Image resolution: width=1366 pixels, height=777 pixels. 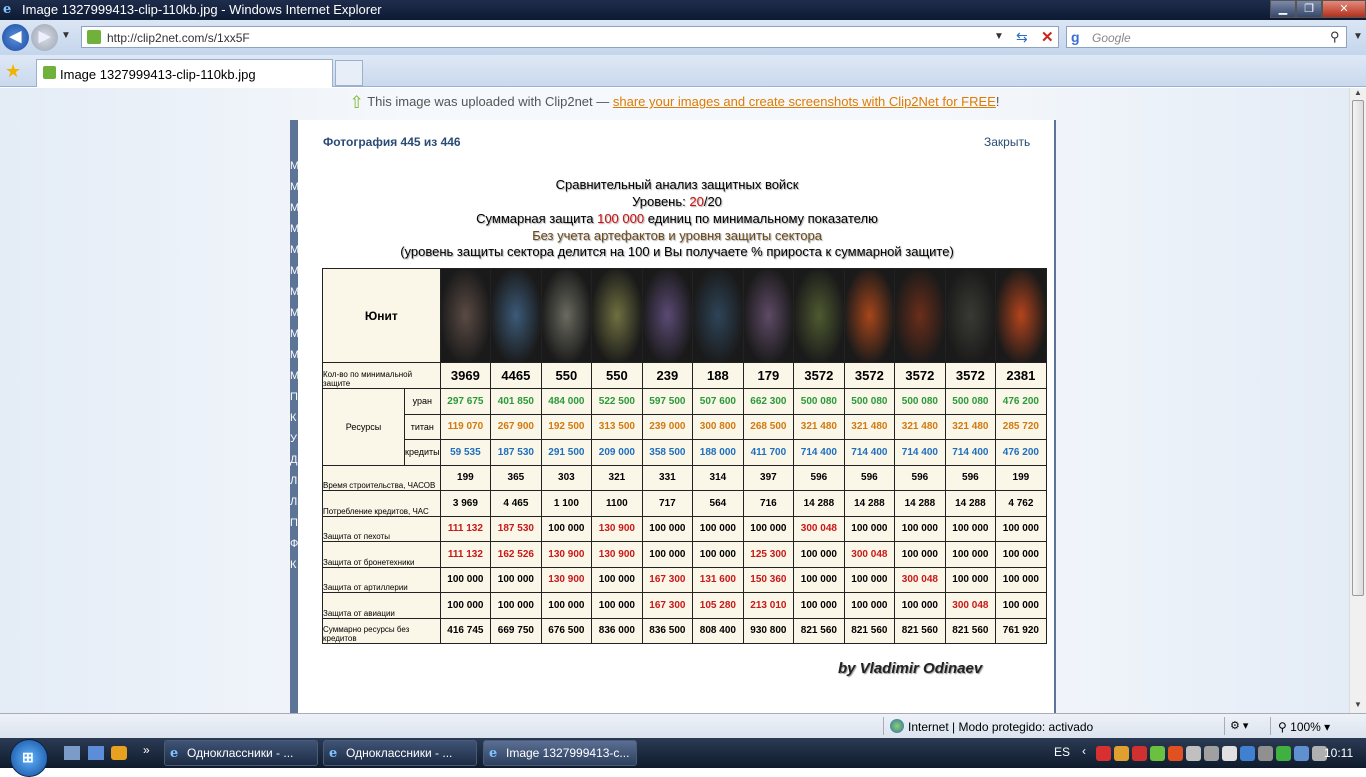 I want to click on ie-logo-icon: e, so click(x=7, y=9).